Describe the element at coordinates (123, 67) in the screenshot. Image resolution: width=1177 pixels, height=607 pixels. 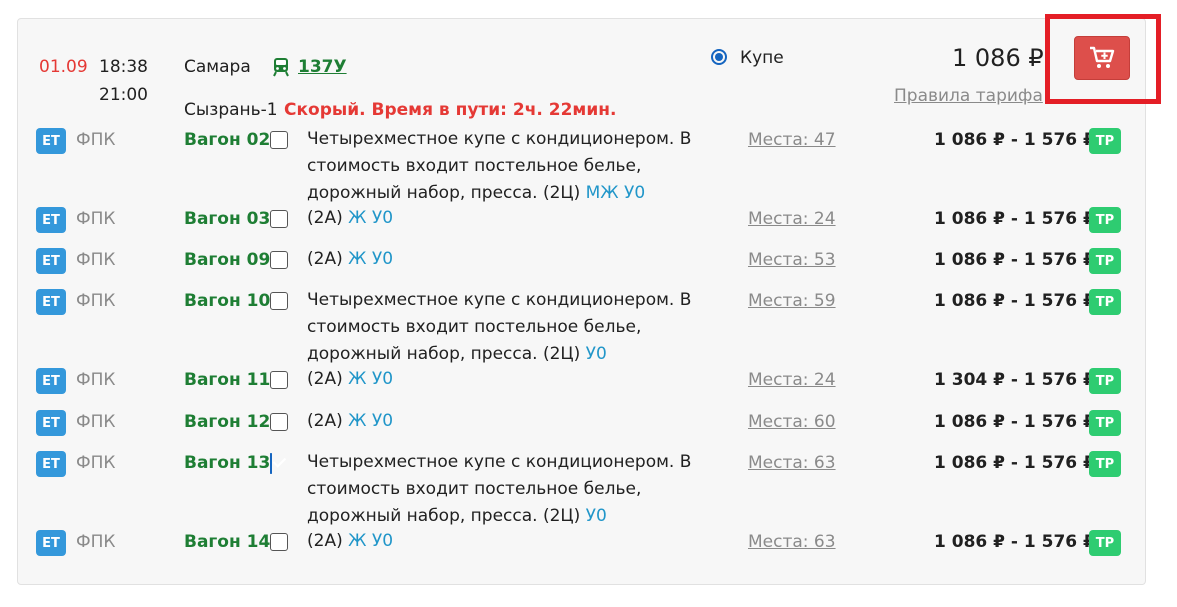
I see `departure-time: 18:38` at that location.